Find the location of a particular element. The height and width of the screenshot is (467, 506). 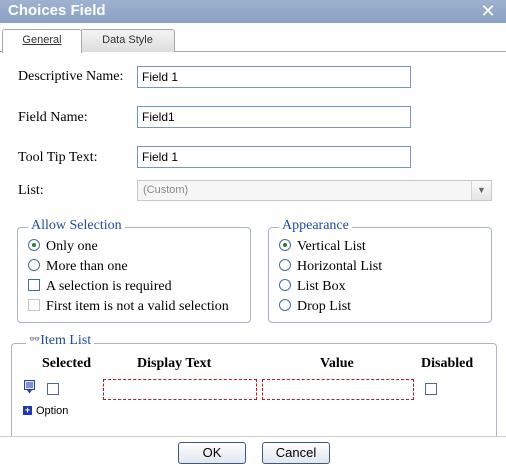

window-title: Choices Field is located at coordinates (57, 10).